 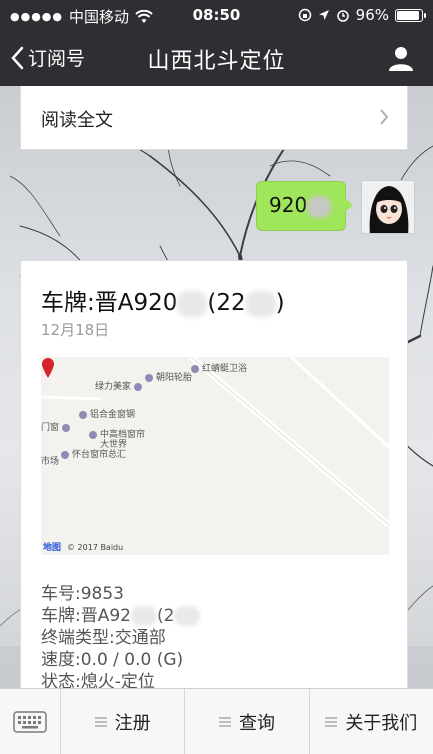 I want to click on menu-register-label: 注册, so click(x=132, y=723).